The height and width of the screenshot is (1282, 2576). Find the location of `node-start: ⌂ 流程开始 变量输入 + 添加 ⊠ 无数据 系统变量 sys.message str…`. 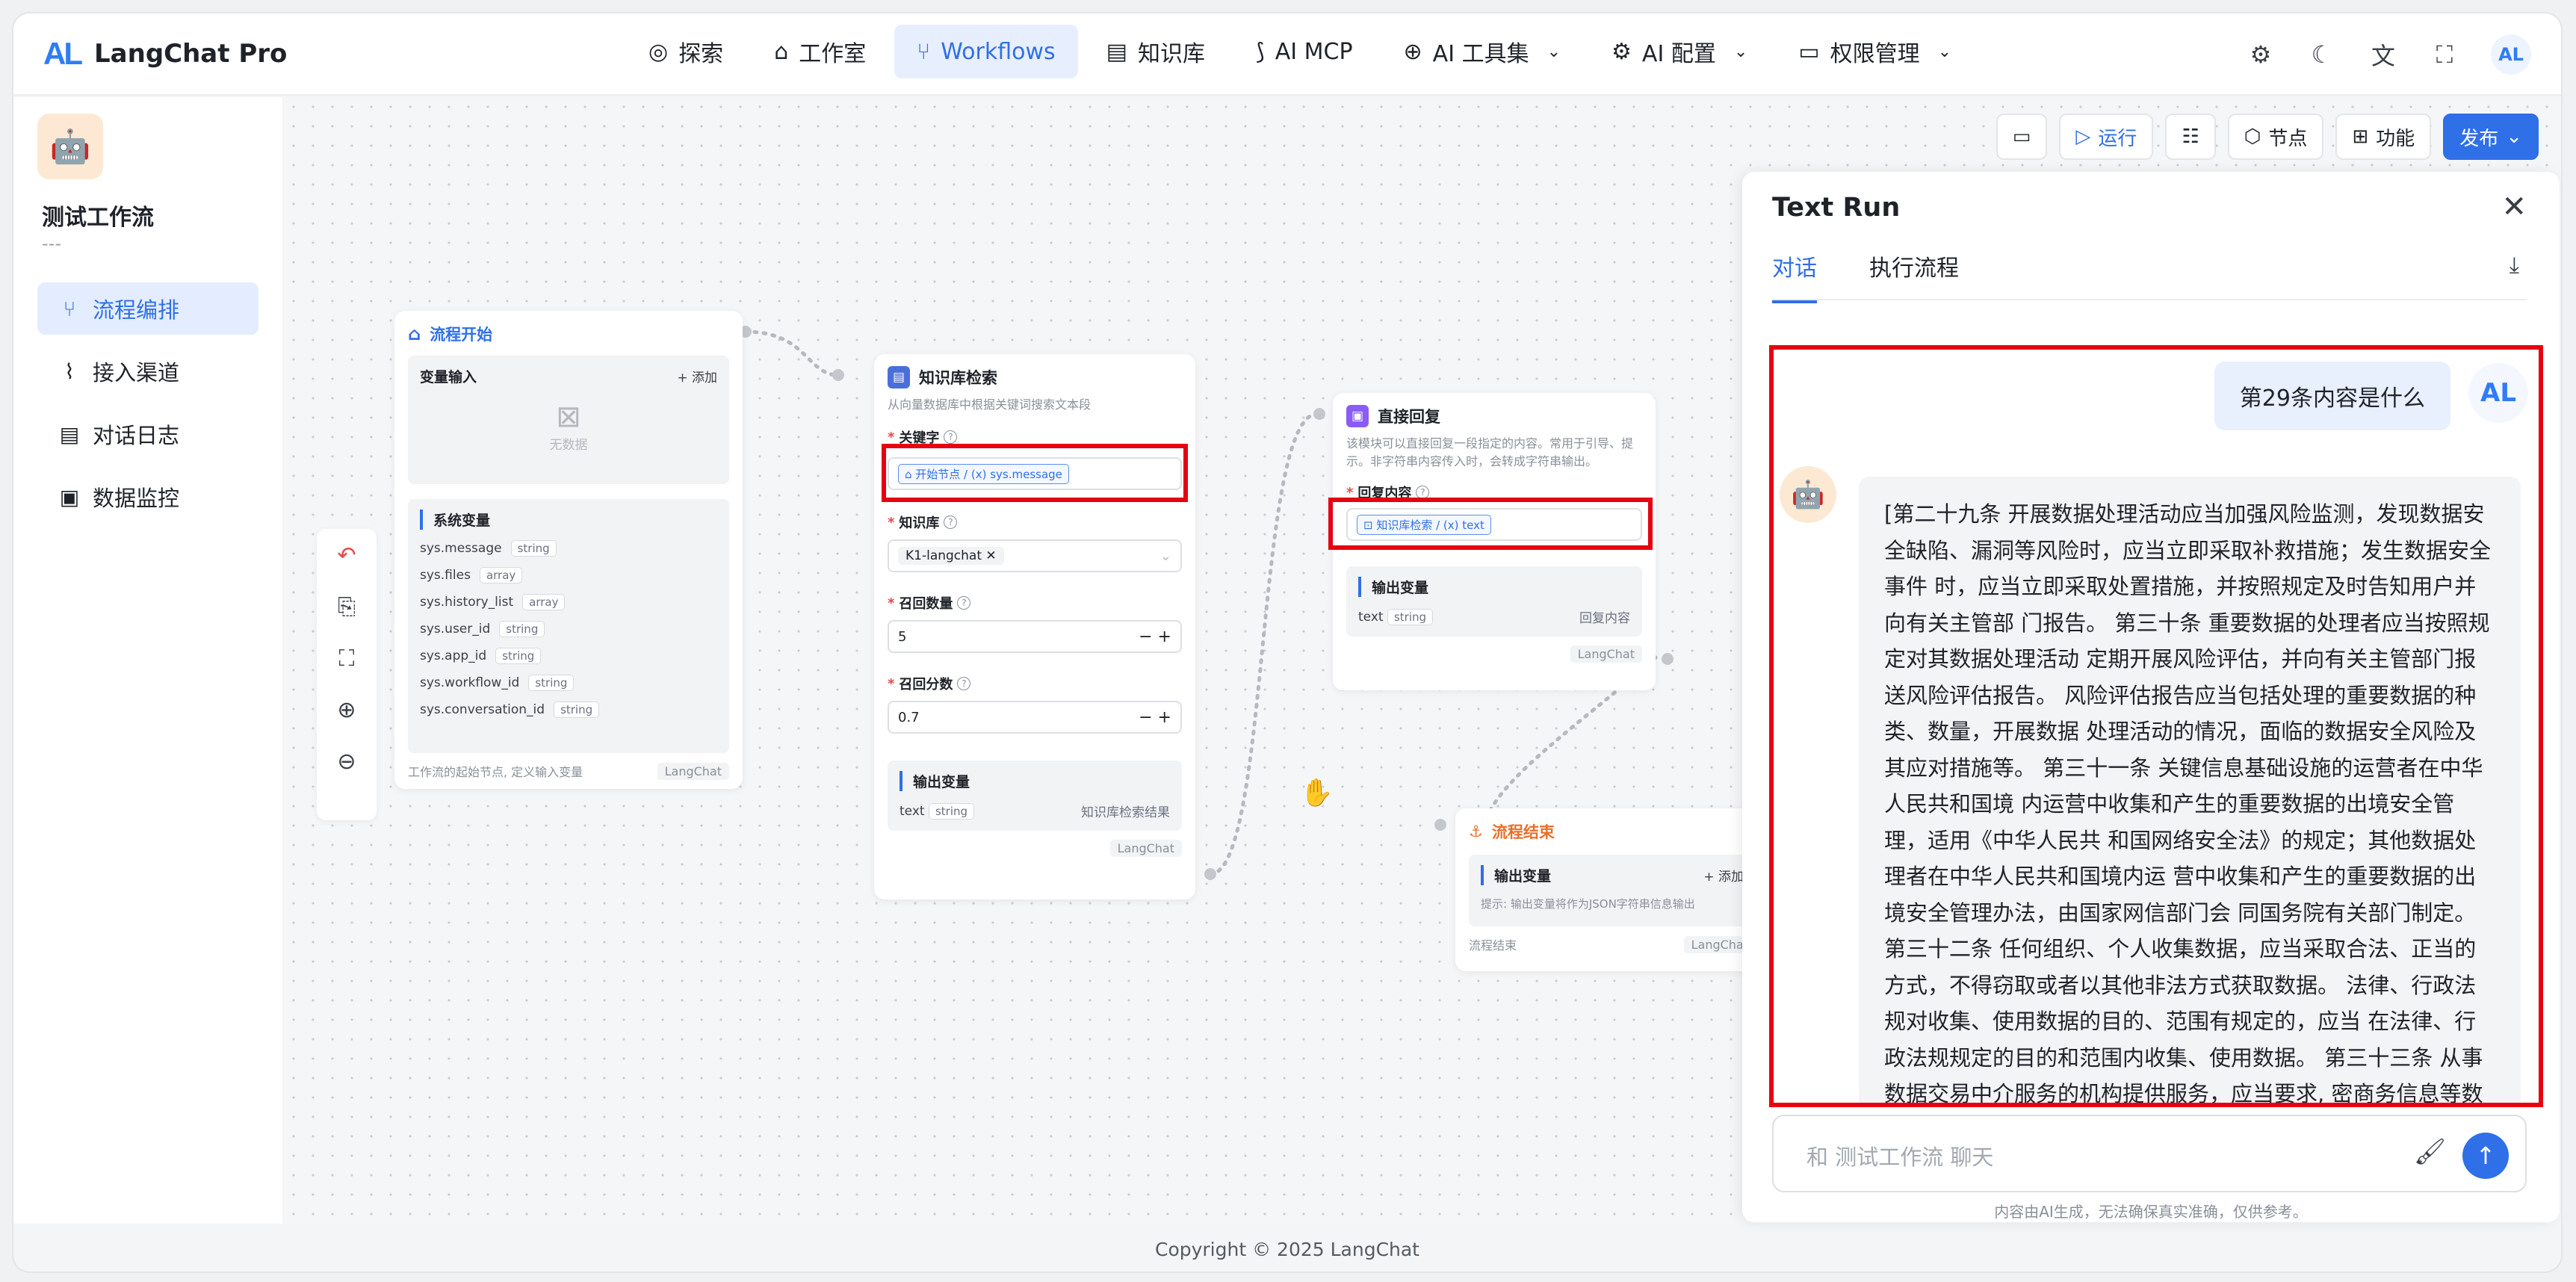

node-start: ⌂ 流程开始 变量输入 + 添加 ⊠ 无数据 系统变量 sys.message str… is located at coordinates (568, 550).